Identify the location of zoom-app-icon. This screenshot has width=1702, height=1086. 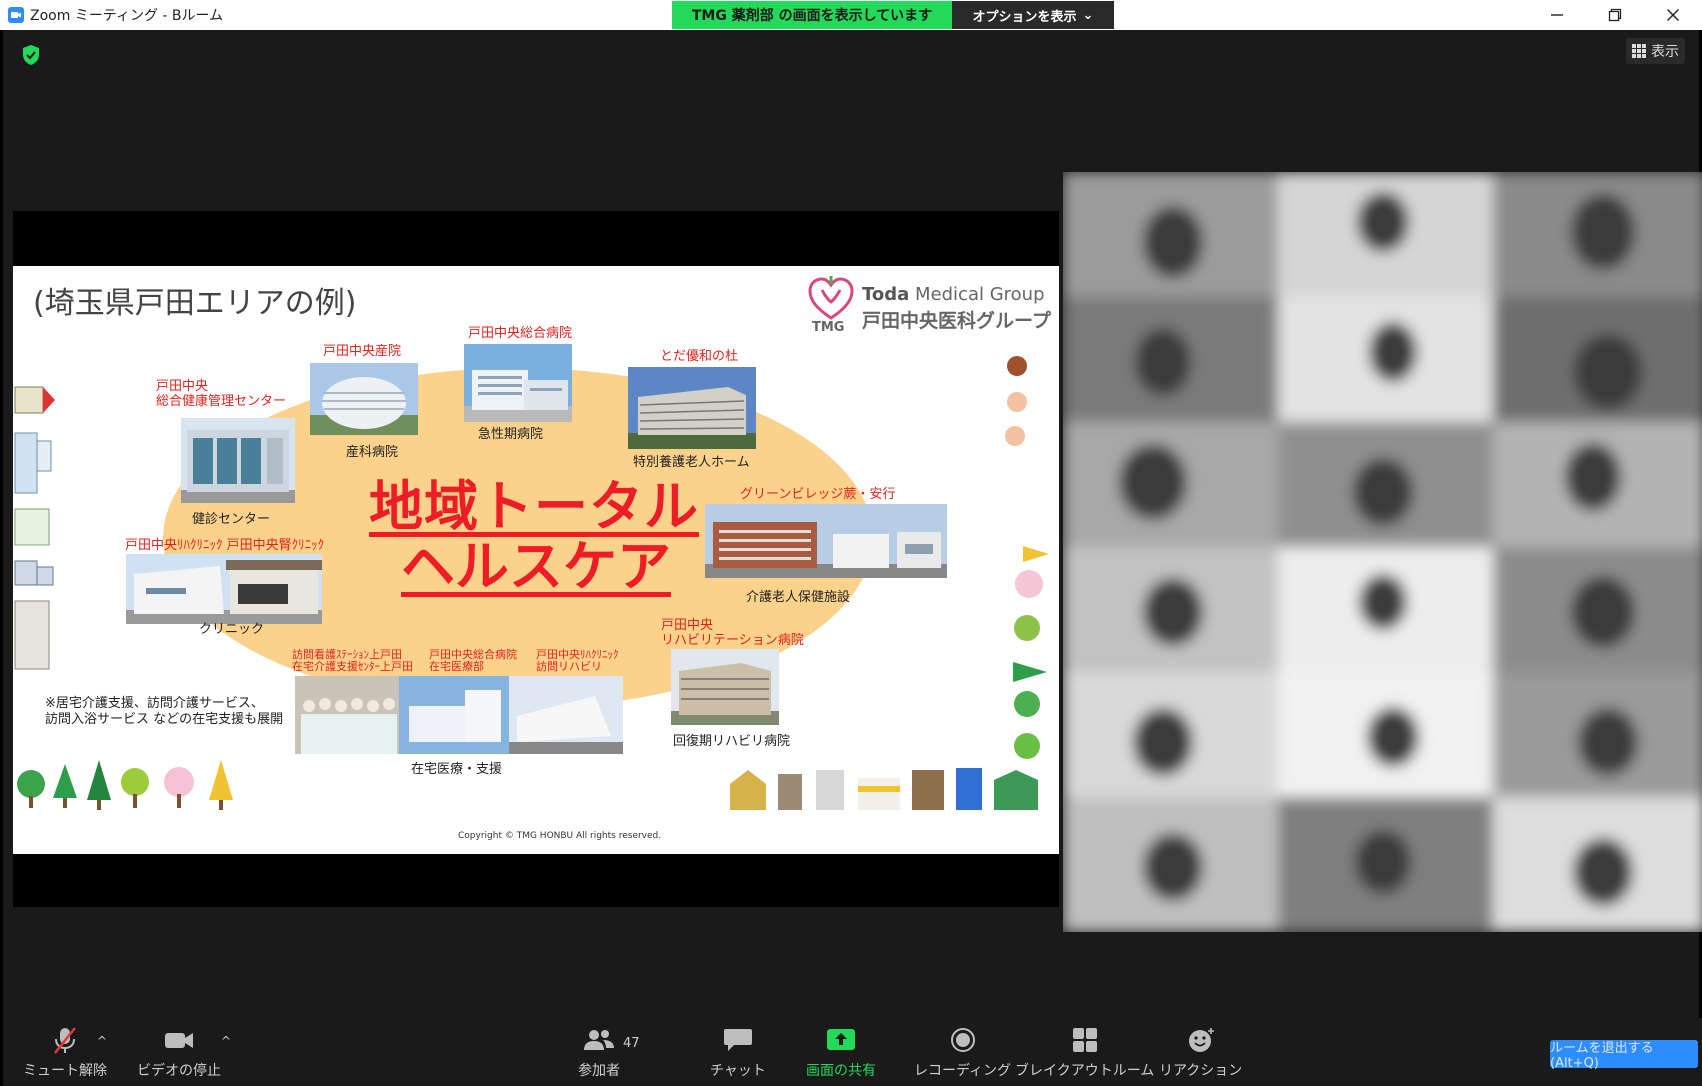
(16, 15).